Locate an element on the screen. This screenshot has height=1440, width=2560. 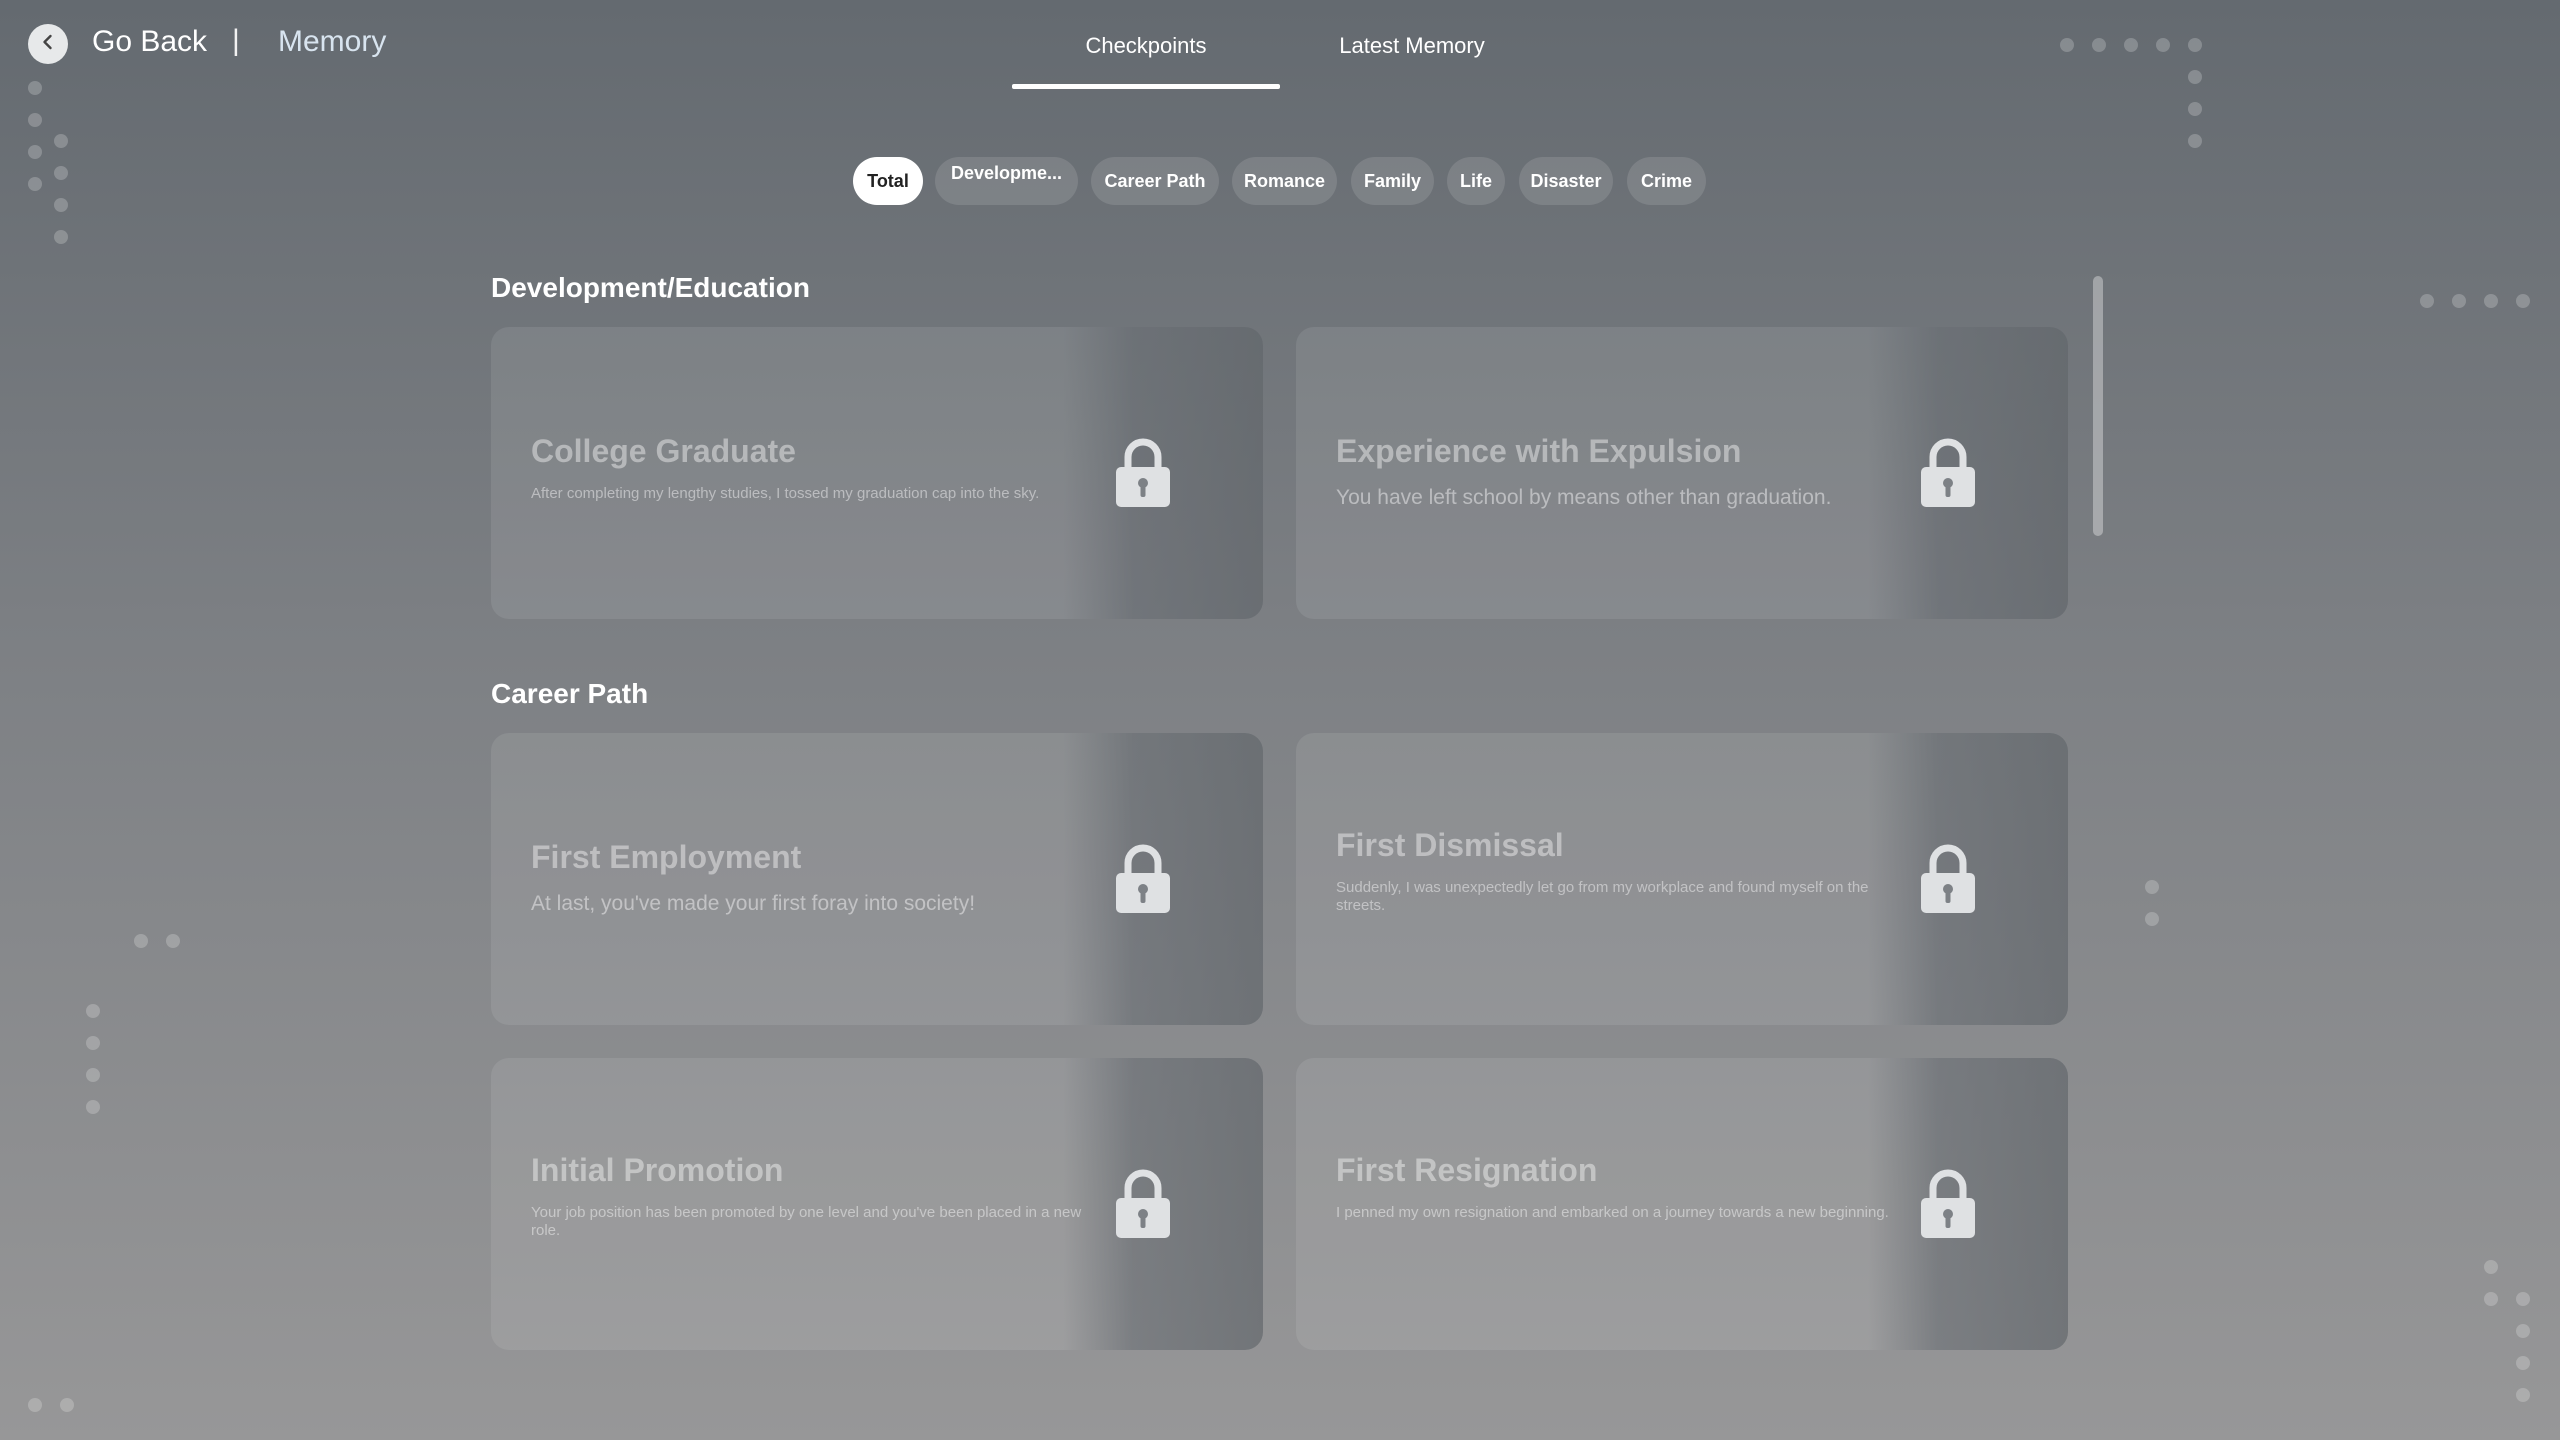
filter-chip-total: Total is located at coordinates (888, 181).